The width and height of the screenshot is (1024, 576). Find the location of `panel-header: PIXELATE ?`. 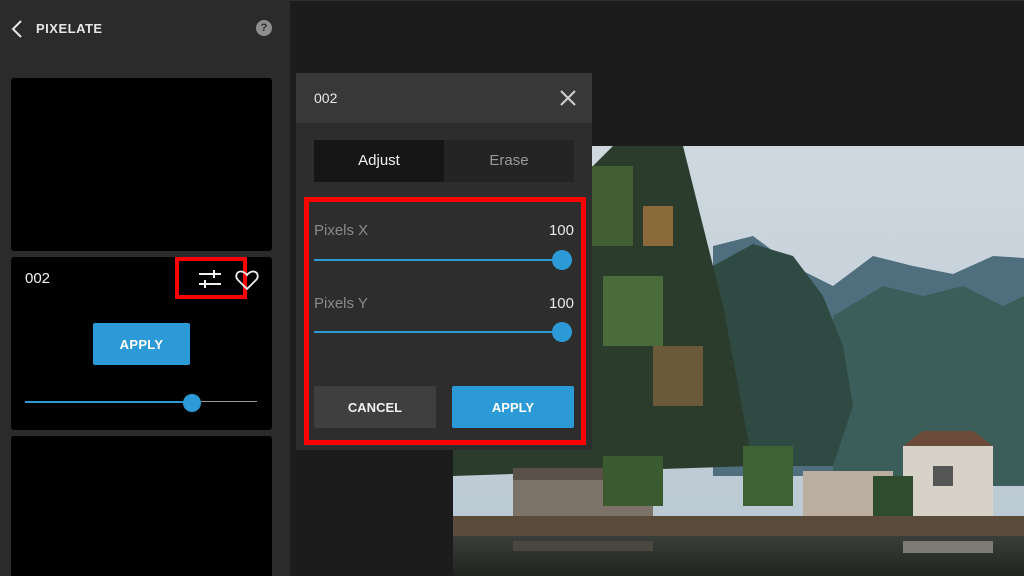

panel-header: PIXELATE ? is located at coordinates (145, 29).